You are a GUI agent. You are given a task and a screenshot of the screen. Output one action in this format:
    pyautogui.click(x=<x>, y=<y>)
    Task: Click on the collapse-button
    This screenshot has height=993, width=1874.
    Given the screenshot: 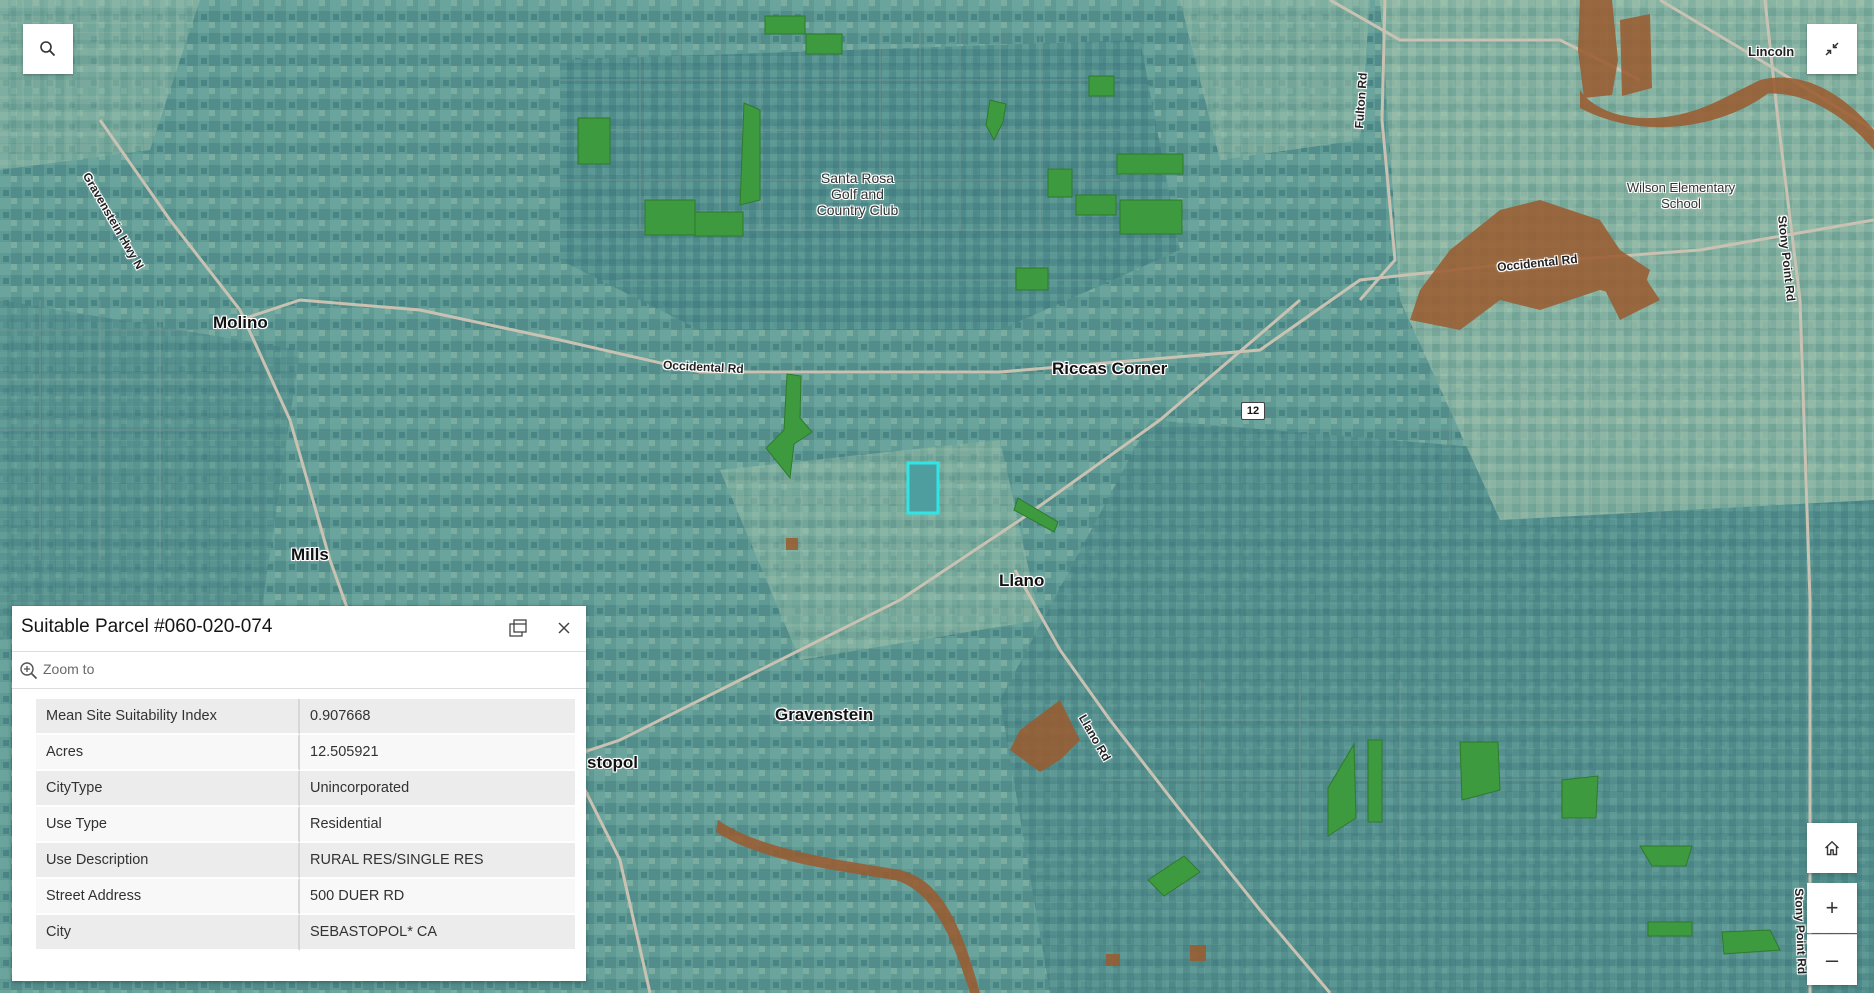 What is the action you would take?
    pyautogui.click(x=1832, y=49)
    